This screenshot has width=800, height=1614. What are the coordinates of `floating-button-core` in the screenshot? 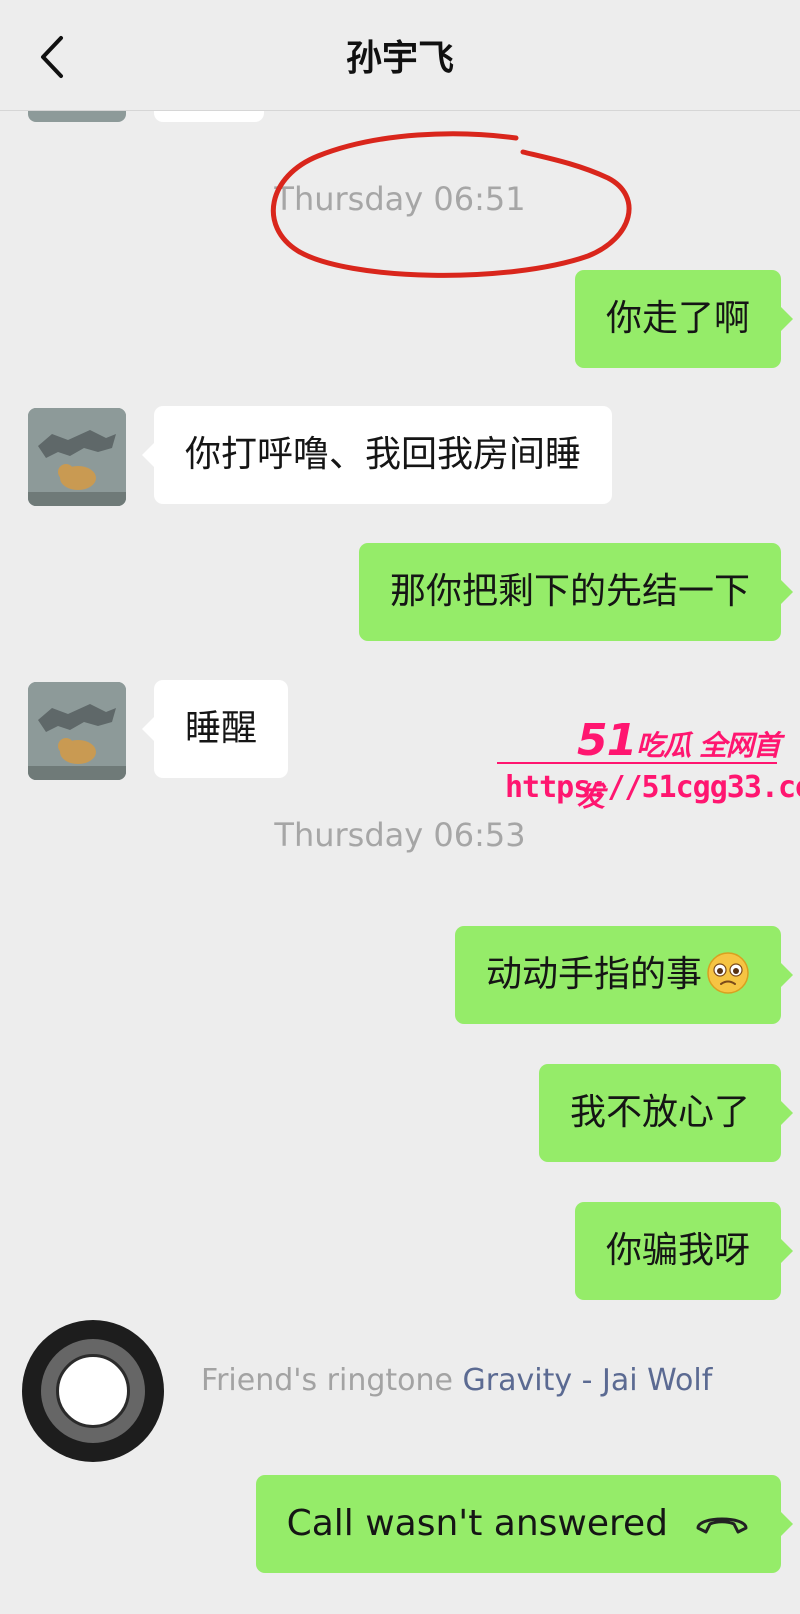 It's located at (93, 1391).